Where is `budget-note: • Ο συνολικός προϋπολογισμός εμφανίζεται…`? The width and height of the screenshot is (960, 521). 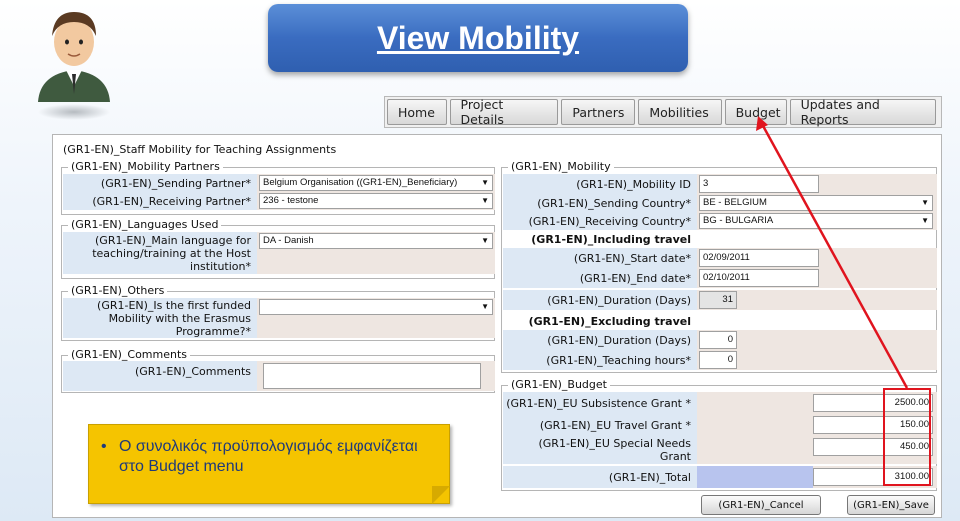 budget-note: • Ο συνολικός προϋπολογισμός εμφανίζεται… is located at coordinates (269, 464).